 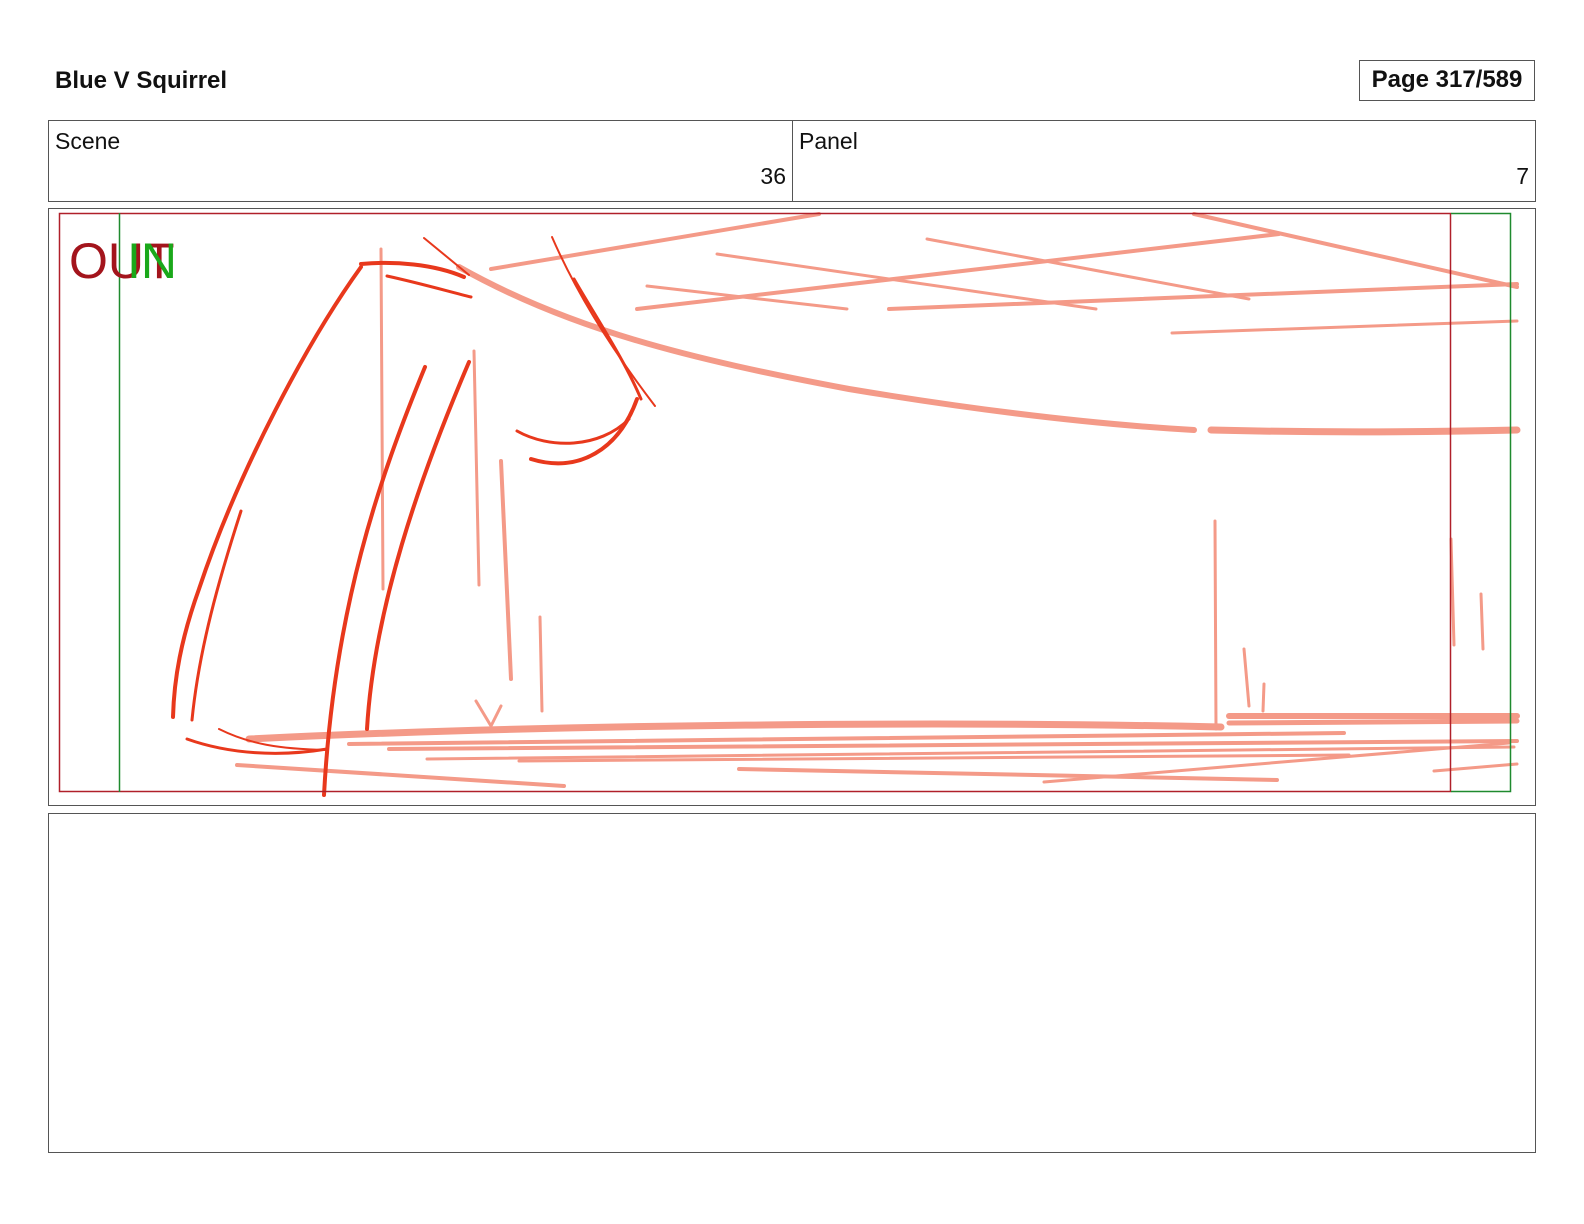 What do you see at coordinates (1522, 176) in the screenshot?
I see `panel-number: 7` at bounding box center [1522, 176].